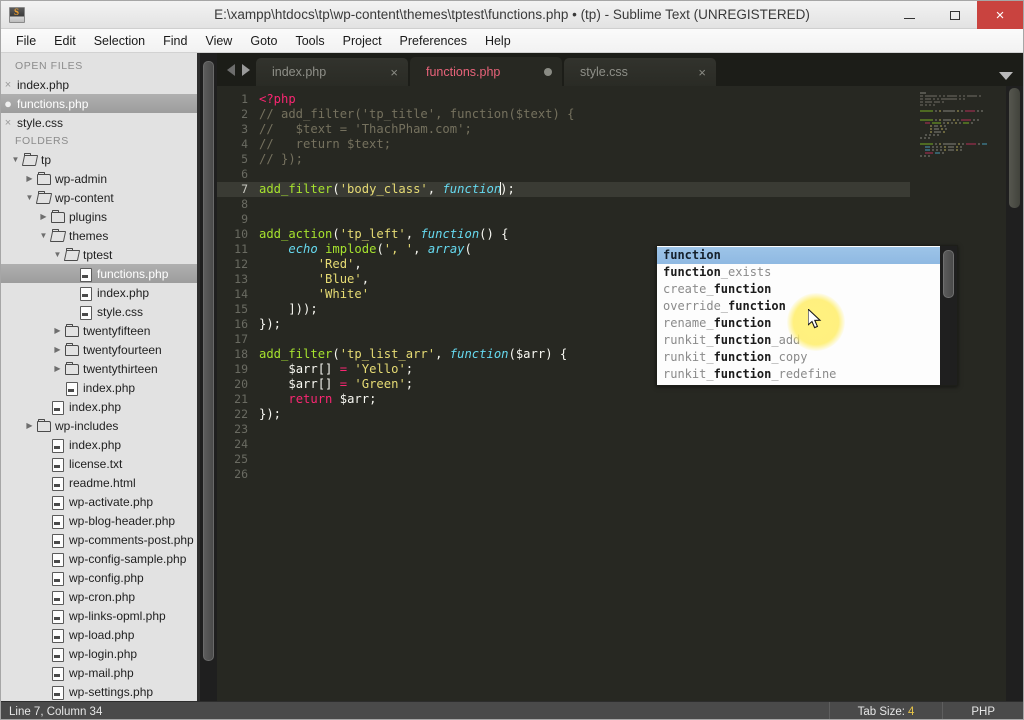 This screenshot has height=720, width=1024. I want to click on tree-file-wp-config-sample-php: wp-config-sample.php, so click(109, 558).